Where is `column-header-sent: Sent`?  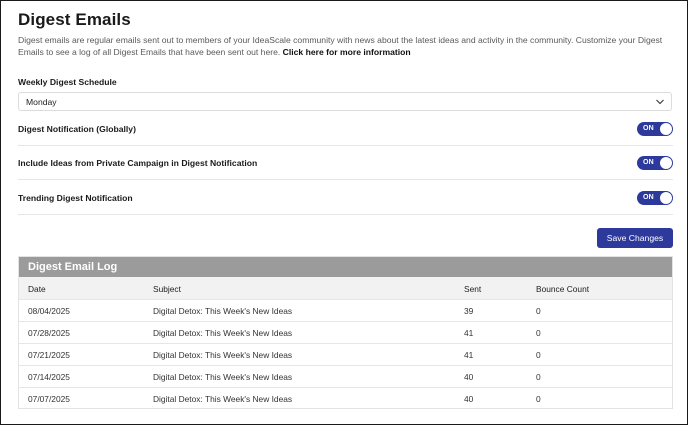 column-header-sent: Sent is located at coordinates (473, 289).